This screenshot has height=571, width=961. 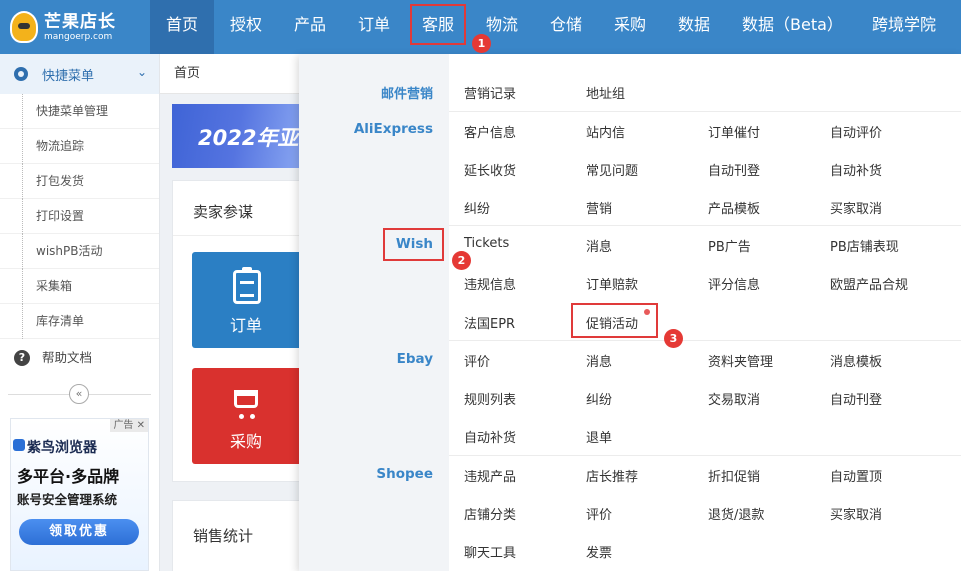 What do you see at coordinates (223, 536) in the screenshot?
I see `sales-stats-title: 销售统计` at bounding box center [223, 536].